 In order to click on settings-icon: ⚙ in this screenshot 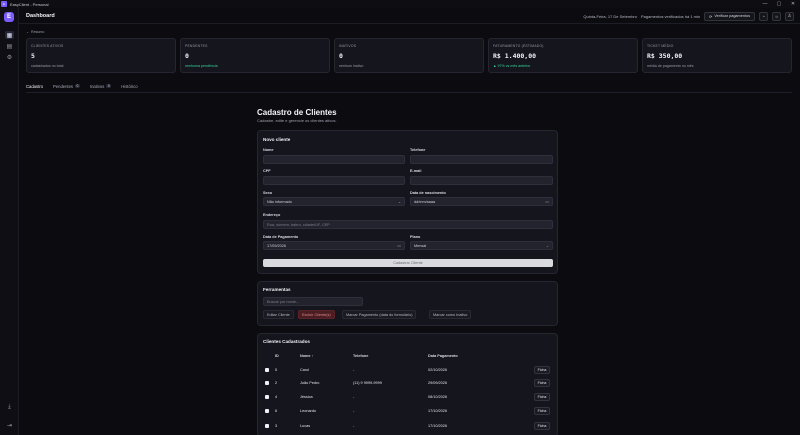, I will do `click(9, 57)`.